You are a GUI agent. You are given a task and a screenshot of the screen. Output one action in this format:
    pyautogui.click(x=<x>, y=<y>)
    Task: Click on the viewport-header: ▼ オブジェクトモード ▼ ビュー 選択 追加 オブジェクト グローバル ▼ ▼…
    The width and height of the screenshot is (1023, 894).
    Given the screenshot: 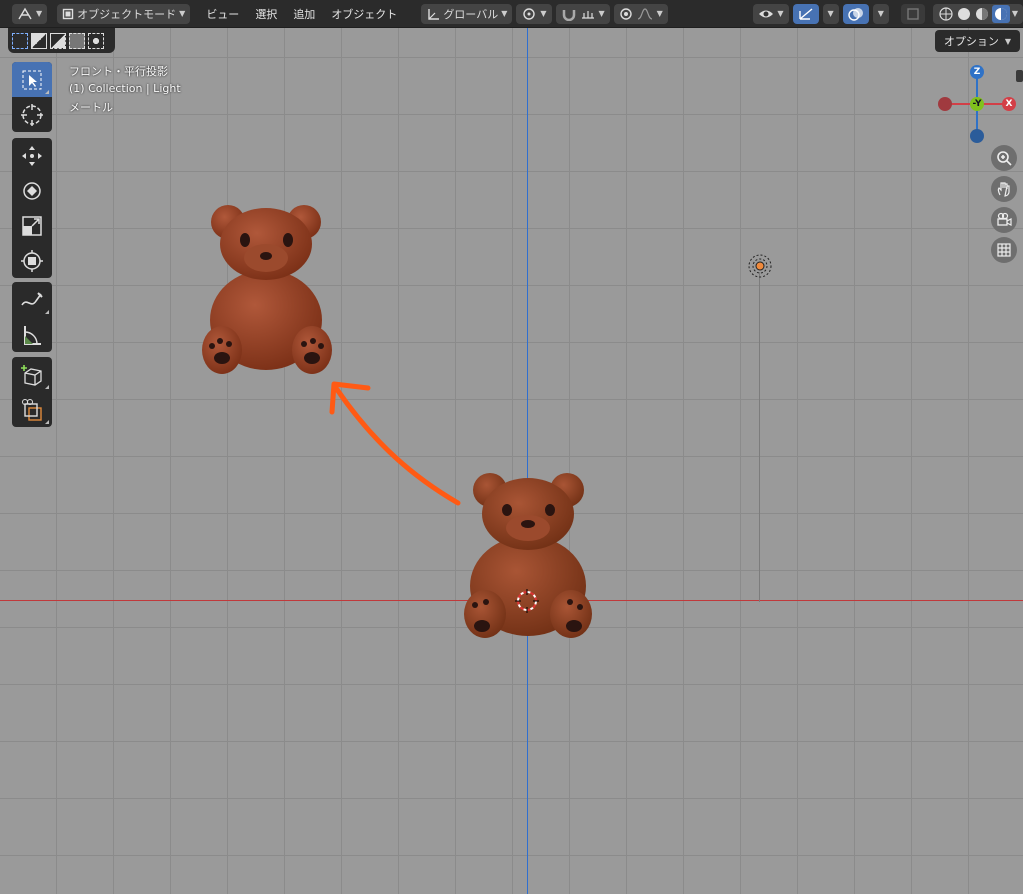 What is the action you would take?
    pyautogui.click(x=511, y=14)
    